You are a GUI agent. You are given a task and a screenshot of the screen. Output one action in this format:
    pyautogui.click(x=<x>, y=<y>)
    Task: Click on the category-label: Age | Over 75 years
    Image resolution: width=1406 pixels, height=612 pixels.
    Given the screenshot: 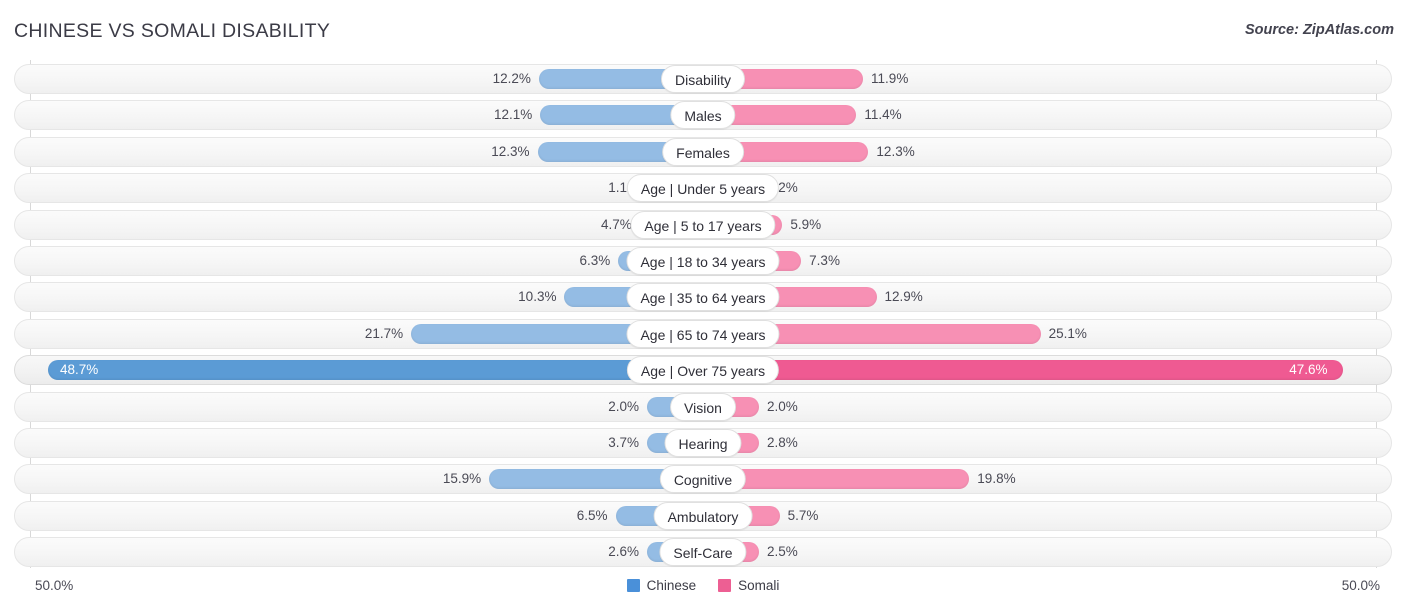 What is the action you would take?
    pyautogui.click(x=703, y=370)
    